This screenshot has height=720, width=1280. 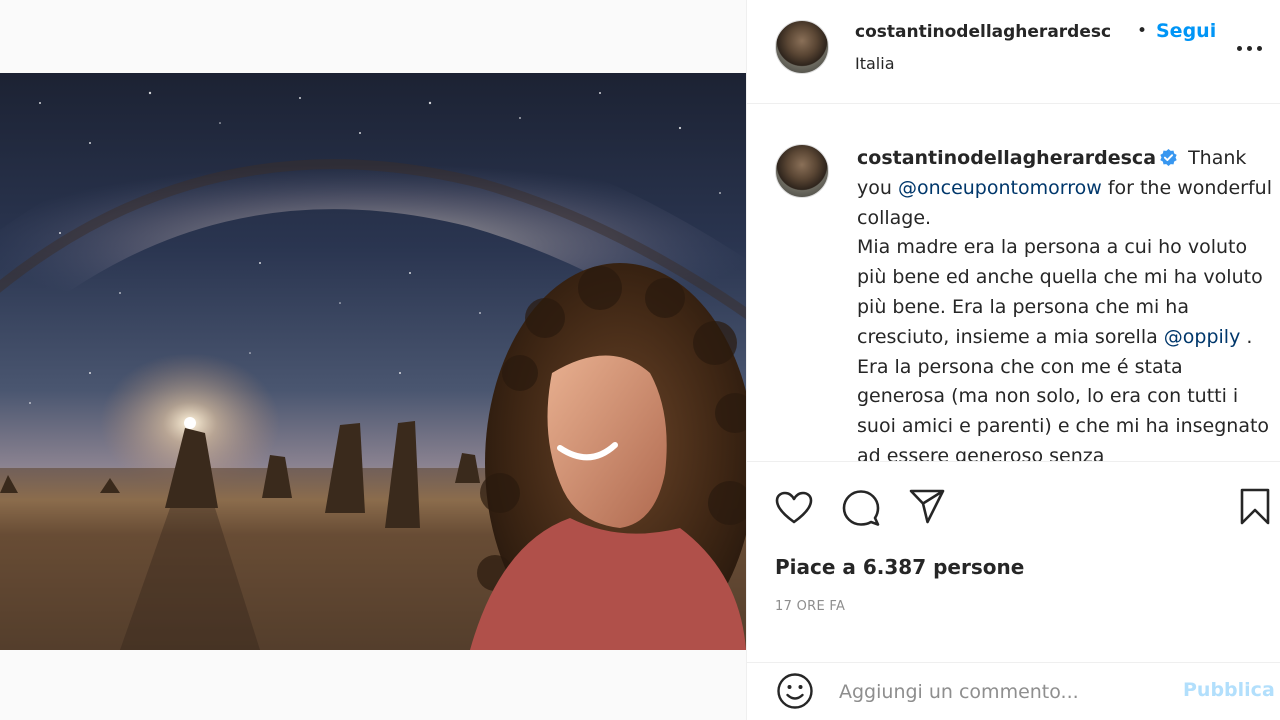 I want to click on emoji-icon, so click(x=795, y=691).